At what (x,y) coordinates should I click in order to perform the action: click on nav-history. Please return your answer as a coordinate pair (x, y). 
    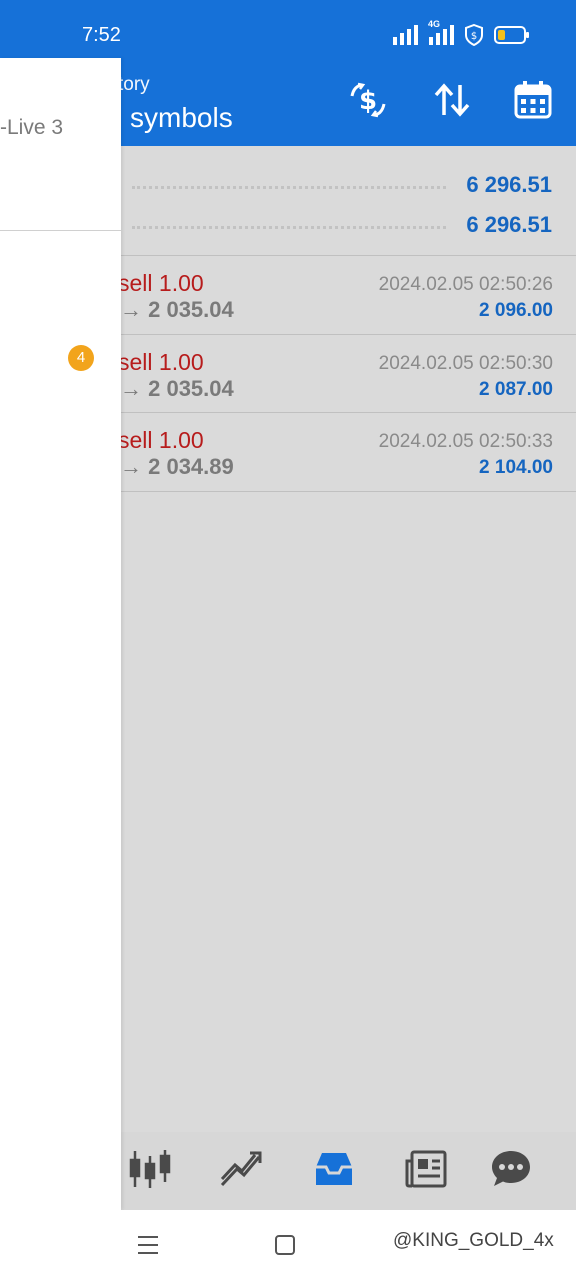
    Looking at the image, I should click on (334, 1171).